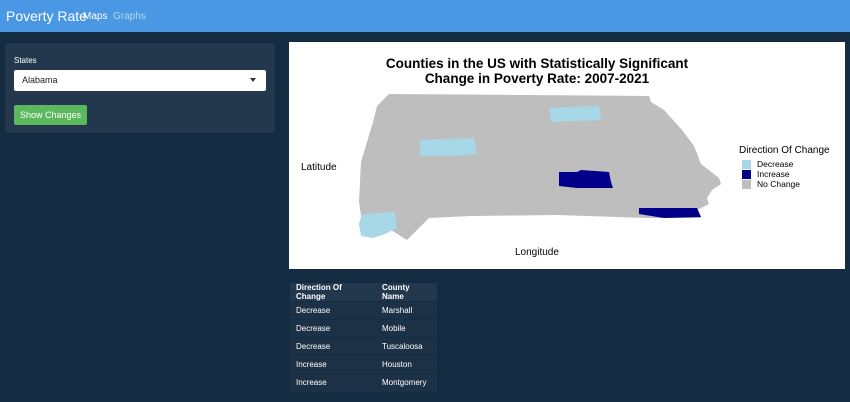 Image resolution: width=850 pixels, height=402 pixels. What do you see at coordinates (586, 179) in the screenshot?
I see `county-montgomery-increase` at bounding box center [586, 179].